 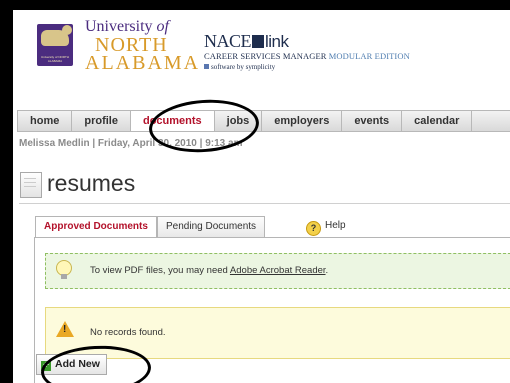 What do you see at coordinates (119, 26) in the screenshot?
I see `university-line1: University` at bounding box center [119, 26].